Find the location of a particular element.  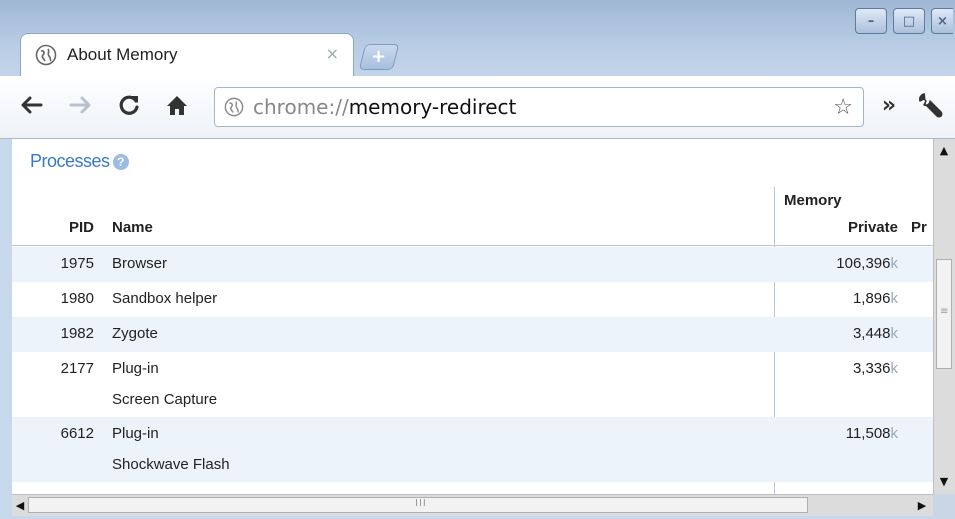

scrollbar-corner is located at coordinates (944, 506).